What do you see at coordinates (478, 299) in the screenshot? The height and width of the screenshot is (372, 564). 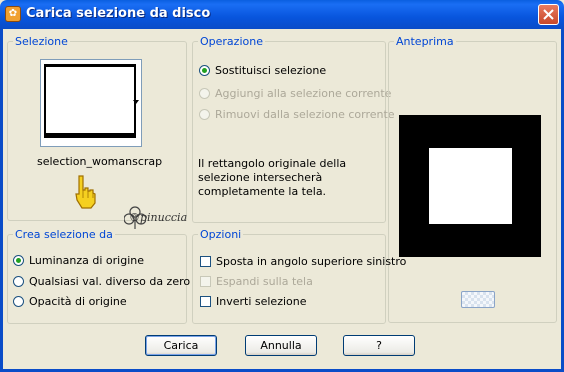 I see `preview-toggle-button` at bounding box center [478, 299].